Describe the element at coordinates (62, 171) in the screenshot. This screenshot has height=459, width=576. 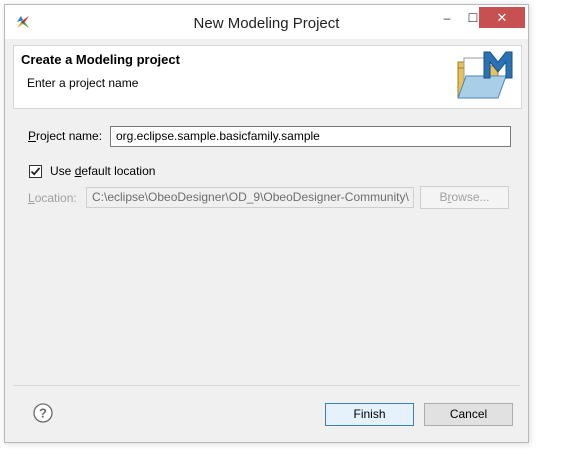
I see `use-default-label-prefix: Use` at that location.